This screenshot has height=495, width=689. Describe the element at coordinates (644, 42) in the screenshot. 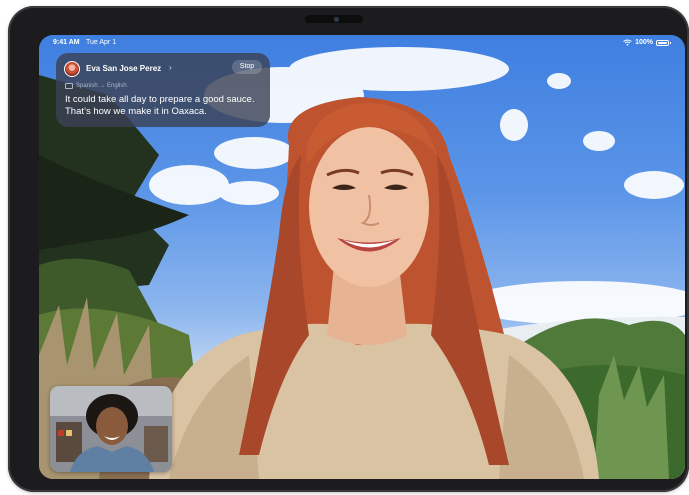

I see `battery-percent: 100%` at that location.